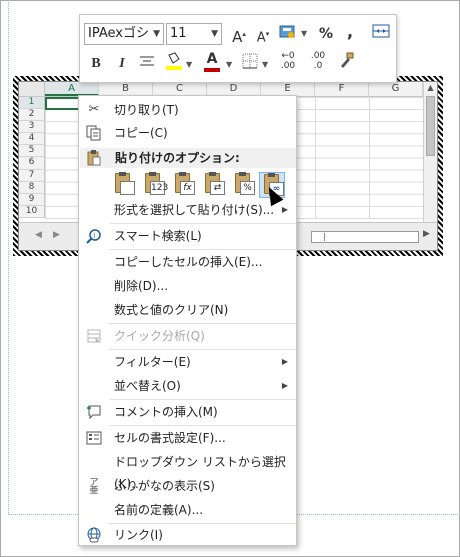 The height and width of the screenshot is (557, 460). What do you see at coordinates (320, 237) in the screenshot?
I see `hscroll-thumb` at bounding box center [320, 237].